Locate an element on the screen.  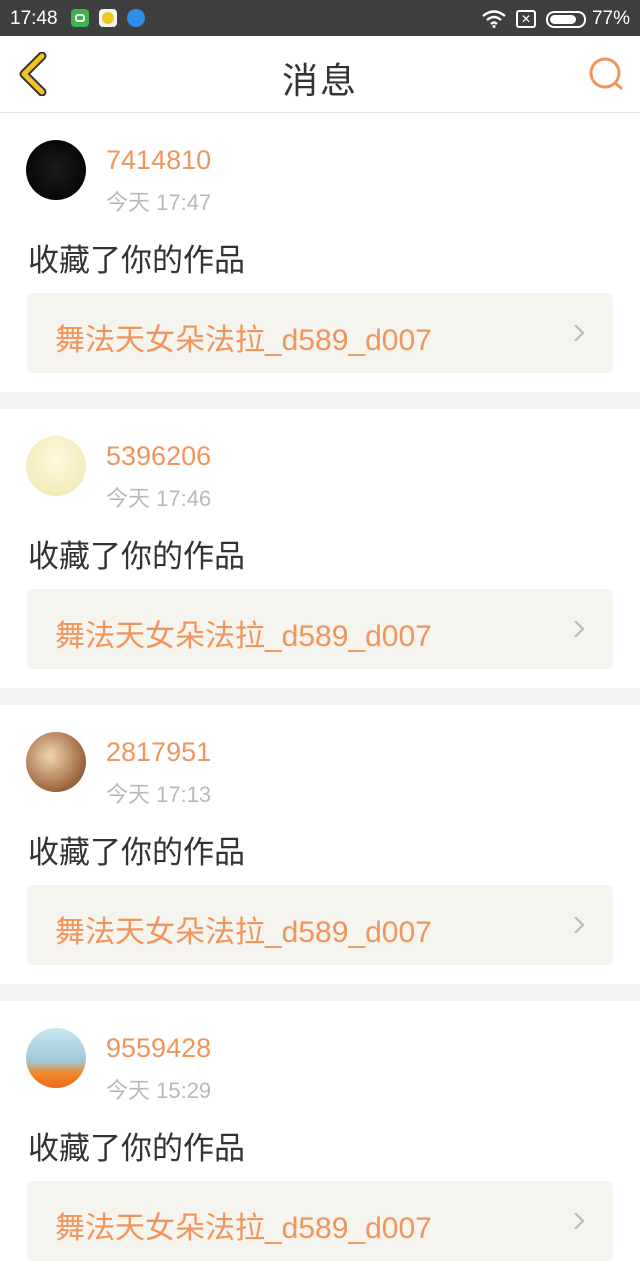
search-icon is located at coordinates (606, 74).